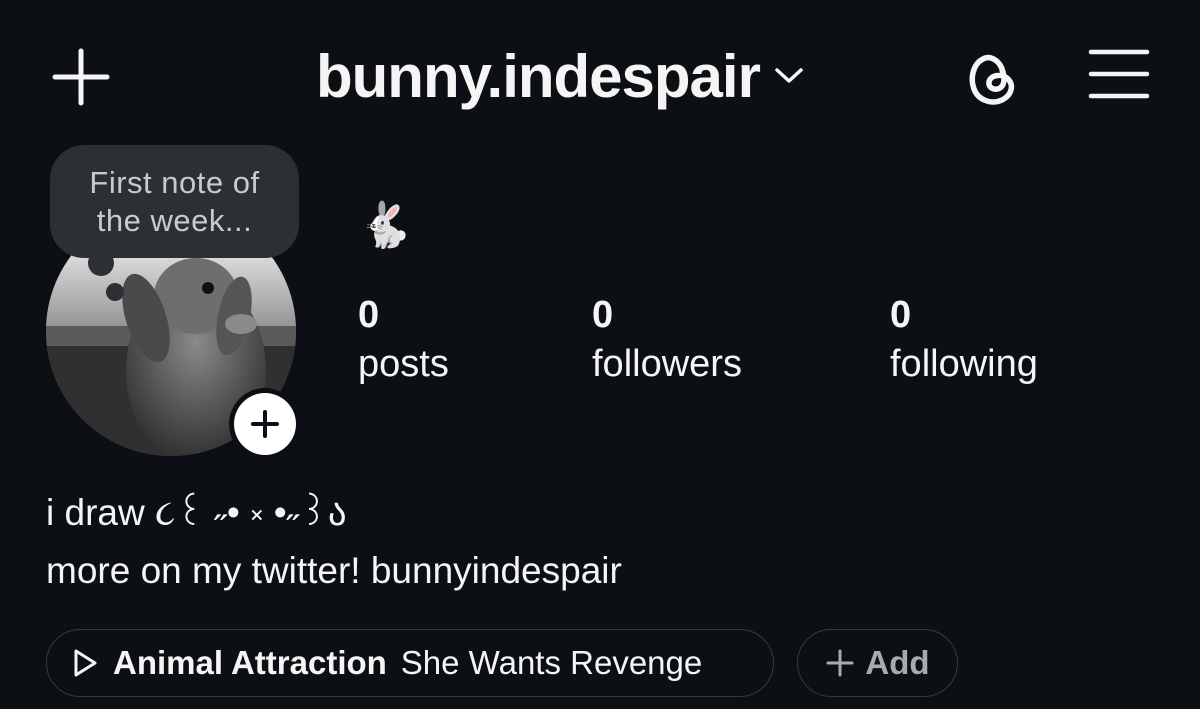 Image resolution: width=1200 pixels, height=709 pixels. I want to click on profile-music-button: Animal Attraction She Wants Revenge, so click(410, 663).